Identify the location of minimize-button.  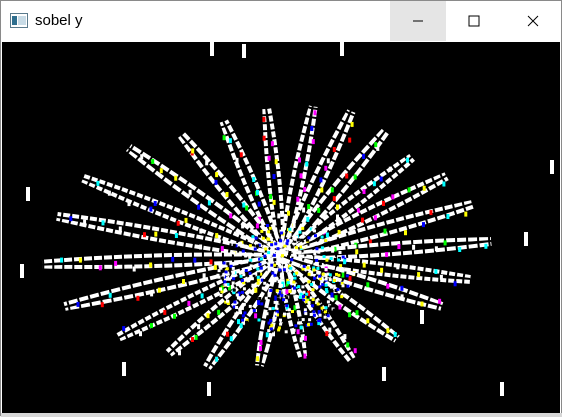
(418, 21).